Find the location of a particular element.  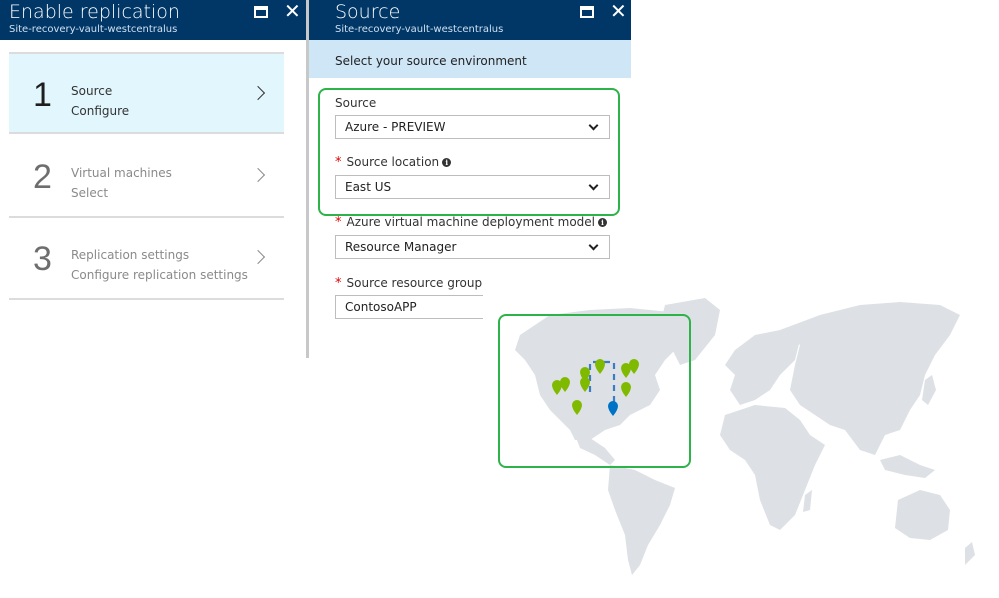

step-number: 3 is located at coordinates (42, 259).